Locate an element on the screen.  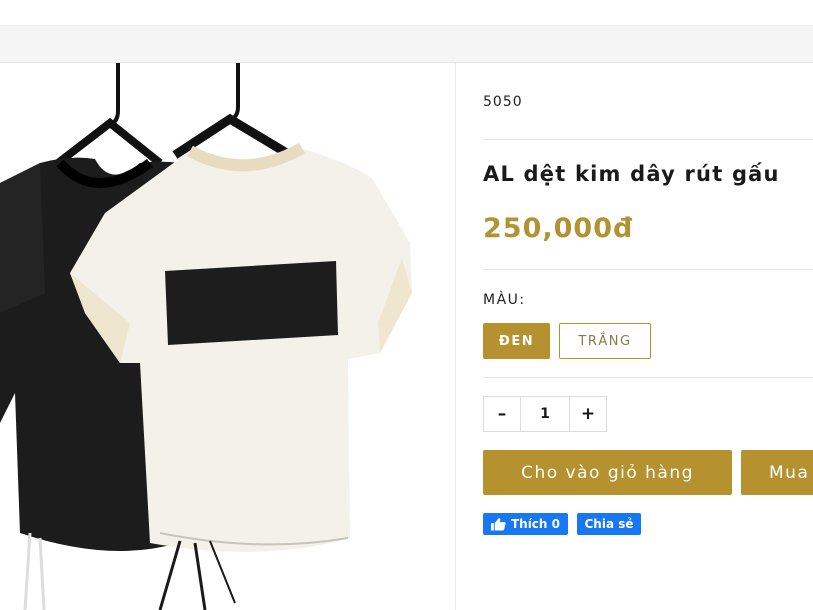
facebook-share-button: Chia sẻ is located at coordinates (609, 524).